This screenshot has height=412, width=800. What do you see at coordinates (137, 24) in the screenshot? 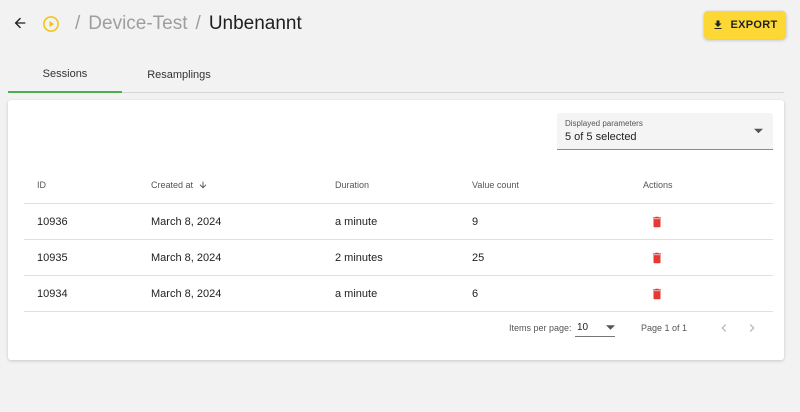
I see `breadcrumb-device-link: Device-Test` at bounding box center [137, 24].